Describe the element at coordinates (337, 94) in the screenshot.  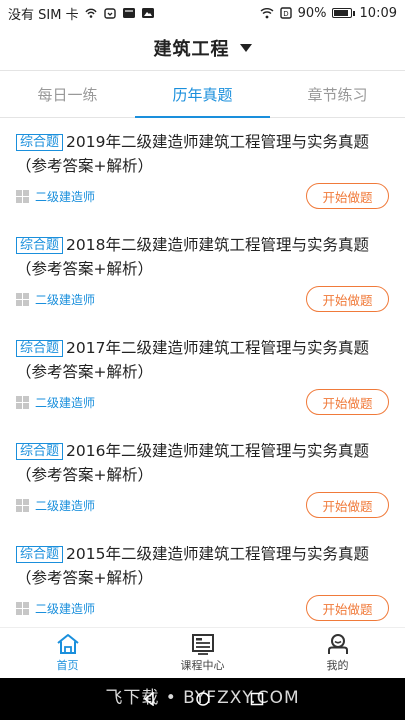
I see `tab-chapter-practice: 章节练习` at that location.